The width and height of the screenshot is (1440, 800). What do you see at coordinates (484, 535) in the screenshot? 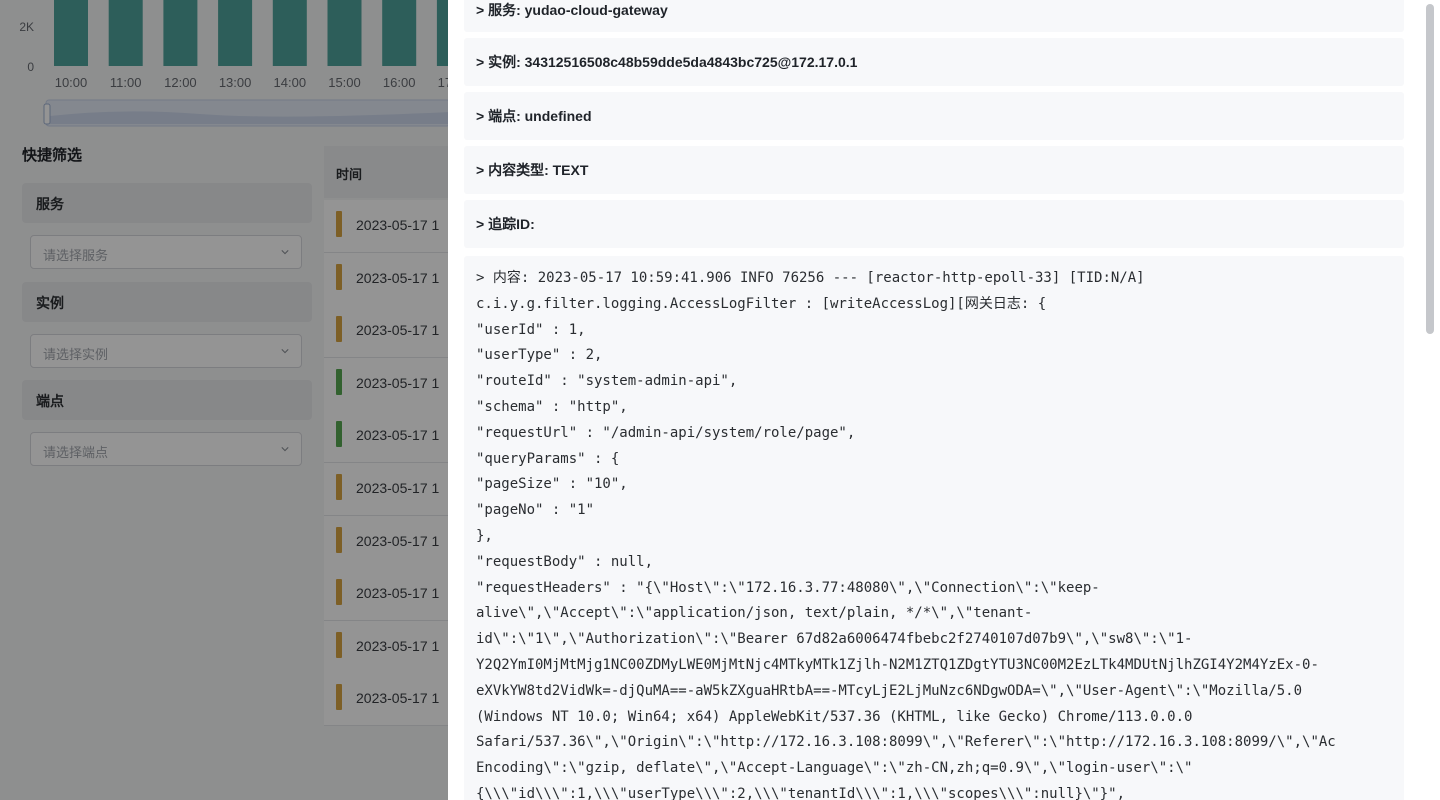
I see `content-line: },` at bounding box center [484, 535].